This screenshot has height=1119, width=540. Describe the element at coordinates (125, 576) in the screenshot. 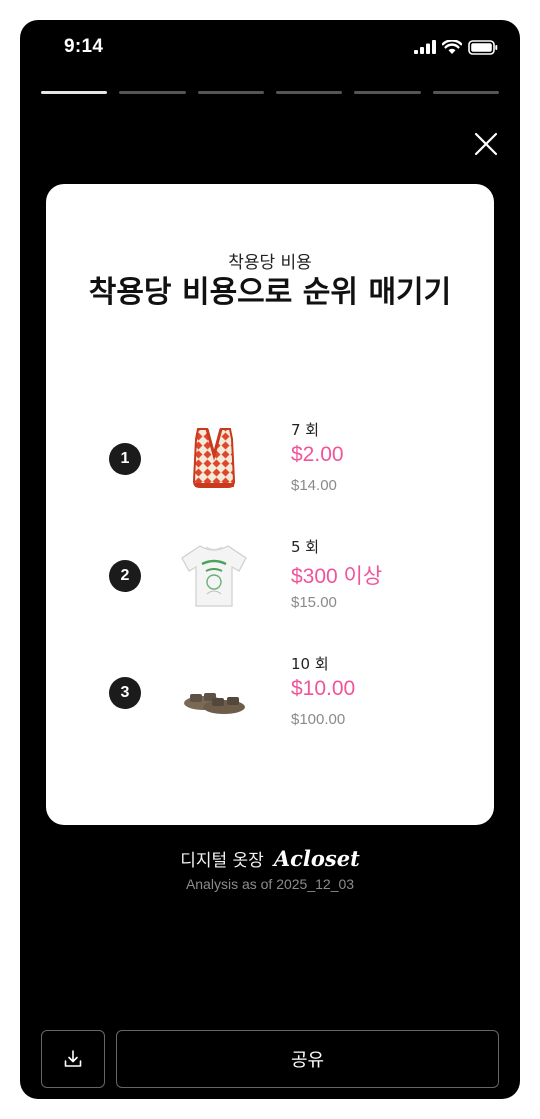

I see `rank-number: 2` at that location.